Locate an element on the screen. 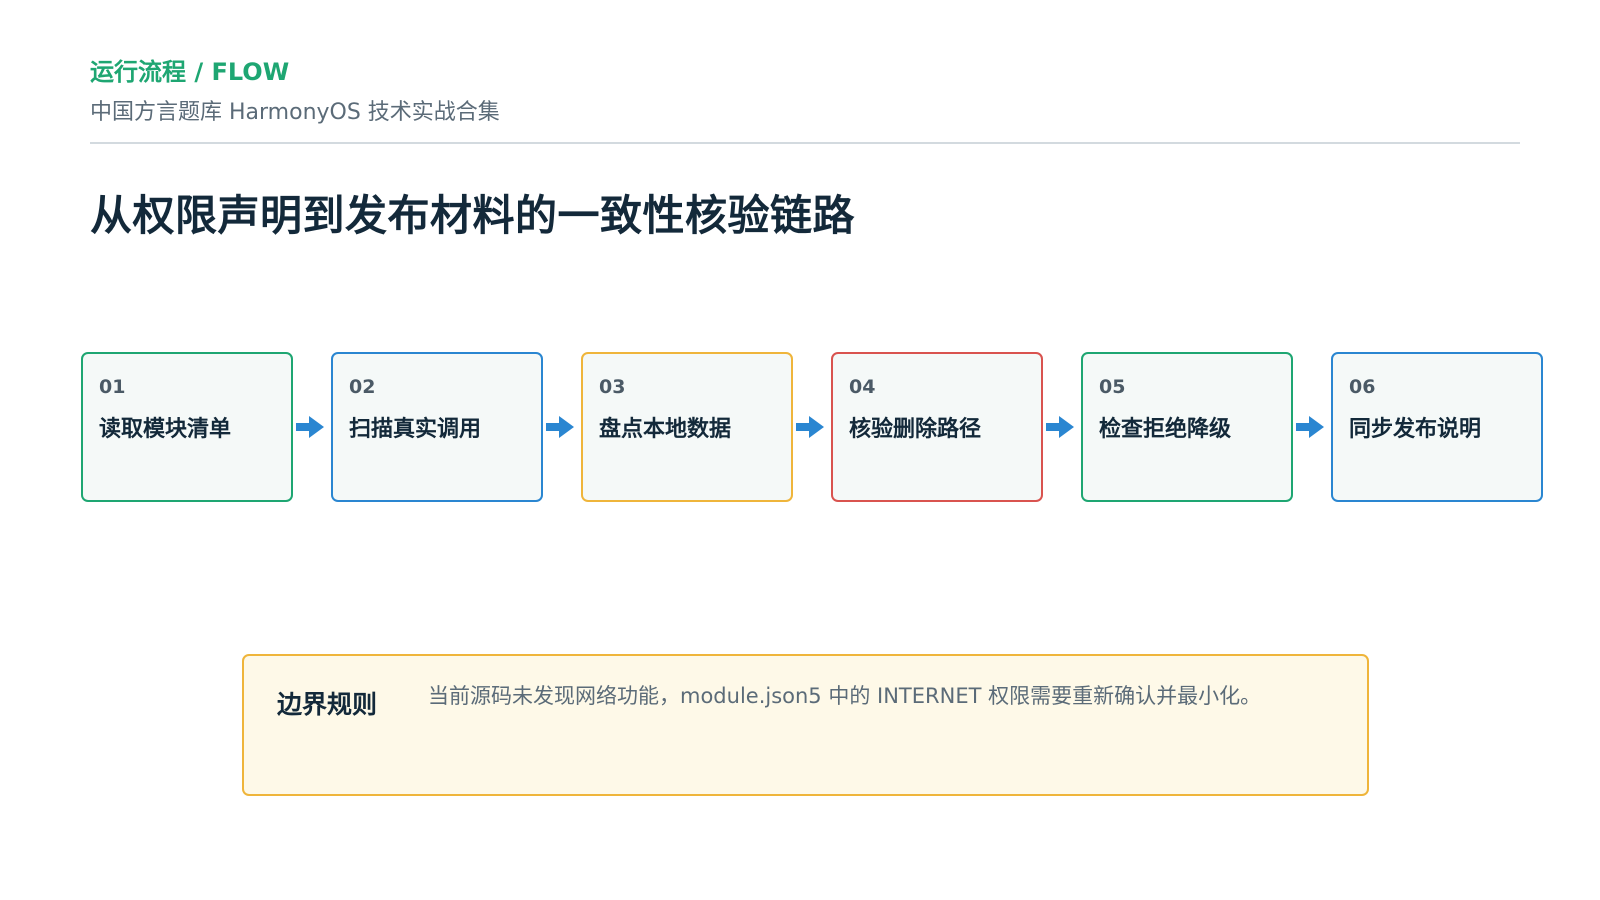 The width and height of the screenshot is (1600, 900). step-number: 02 is located at coordinates (362, 387).